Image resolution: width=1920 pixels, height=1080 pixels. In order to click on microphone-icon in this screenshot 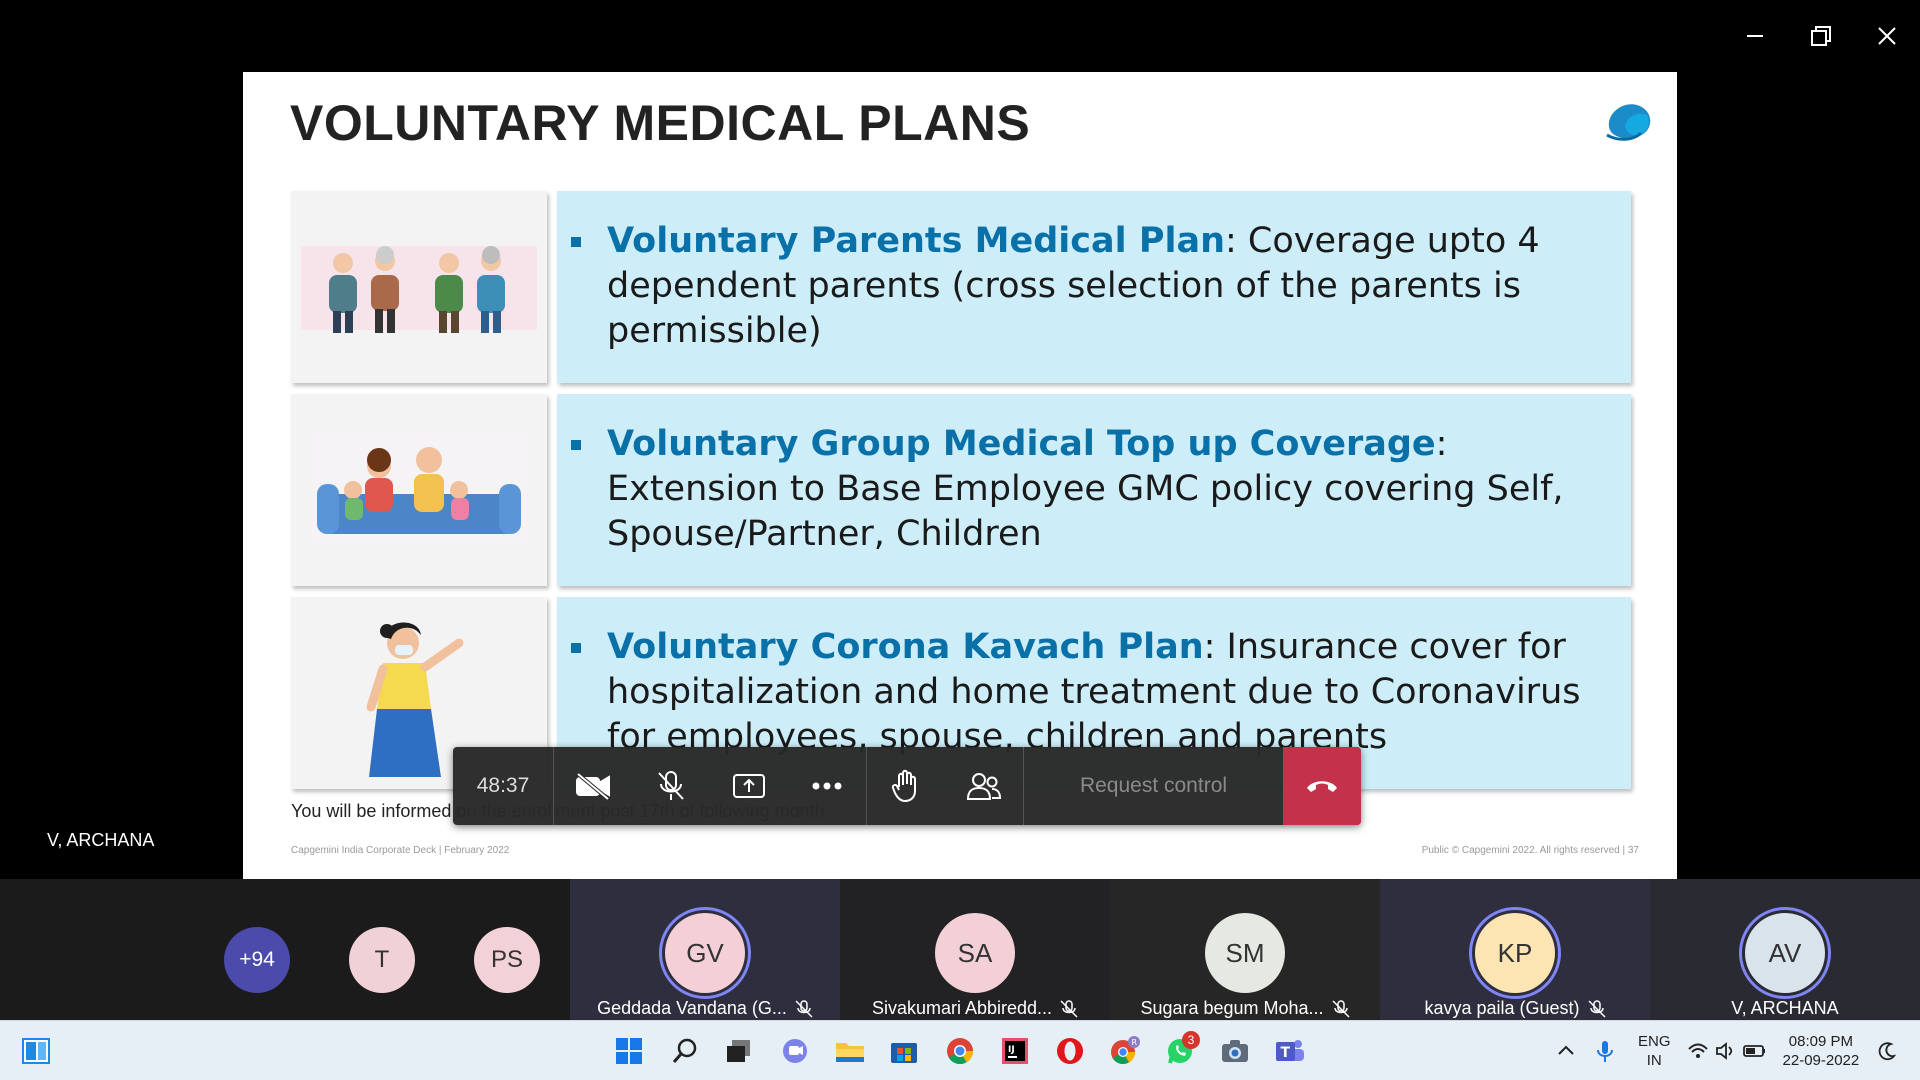, I will do `click(1605, 1051)`.